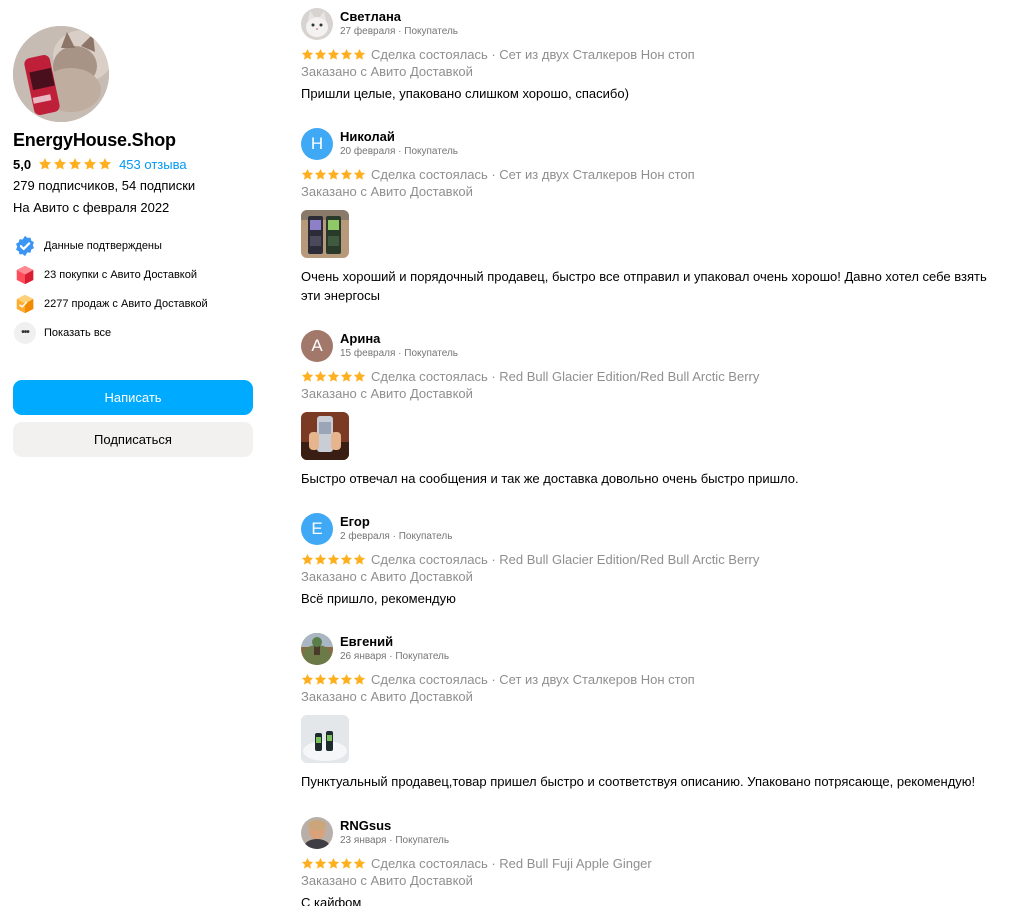  What do you see at coordinates (394, 826) in the screenshot?
I see `reviewer-name: RNGsus` at bounding box center [394, 826].